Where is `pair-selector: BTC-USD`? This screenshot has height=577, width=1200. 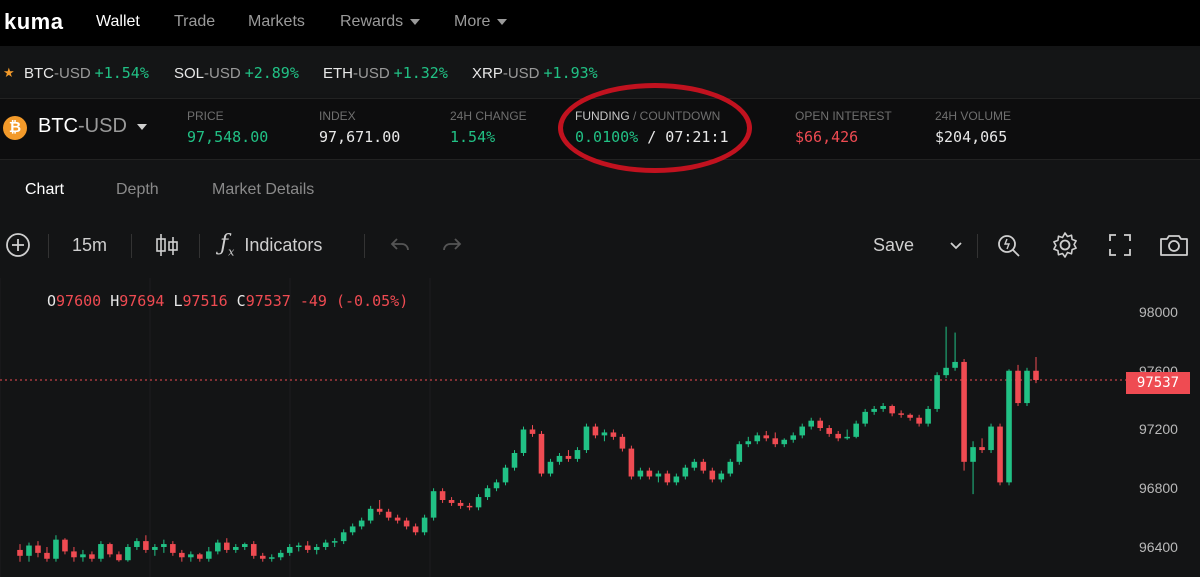
pair-selector: BTC-USD is located at coordinates (92, 126).